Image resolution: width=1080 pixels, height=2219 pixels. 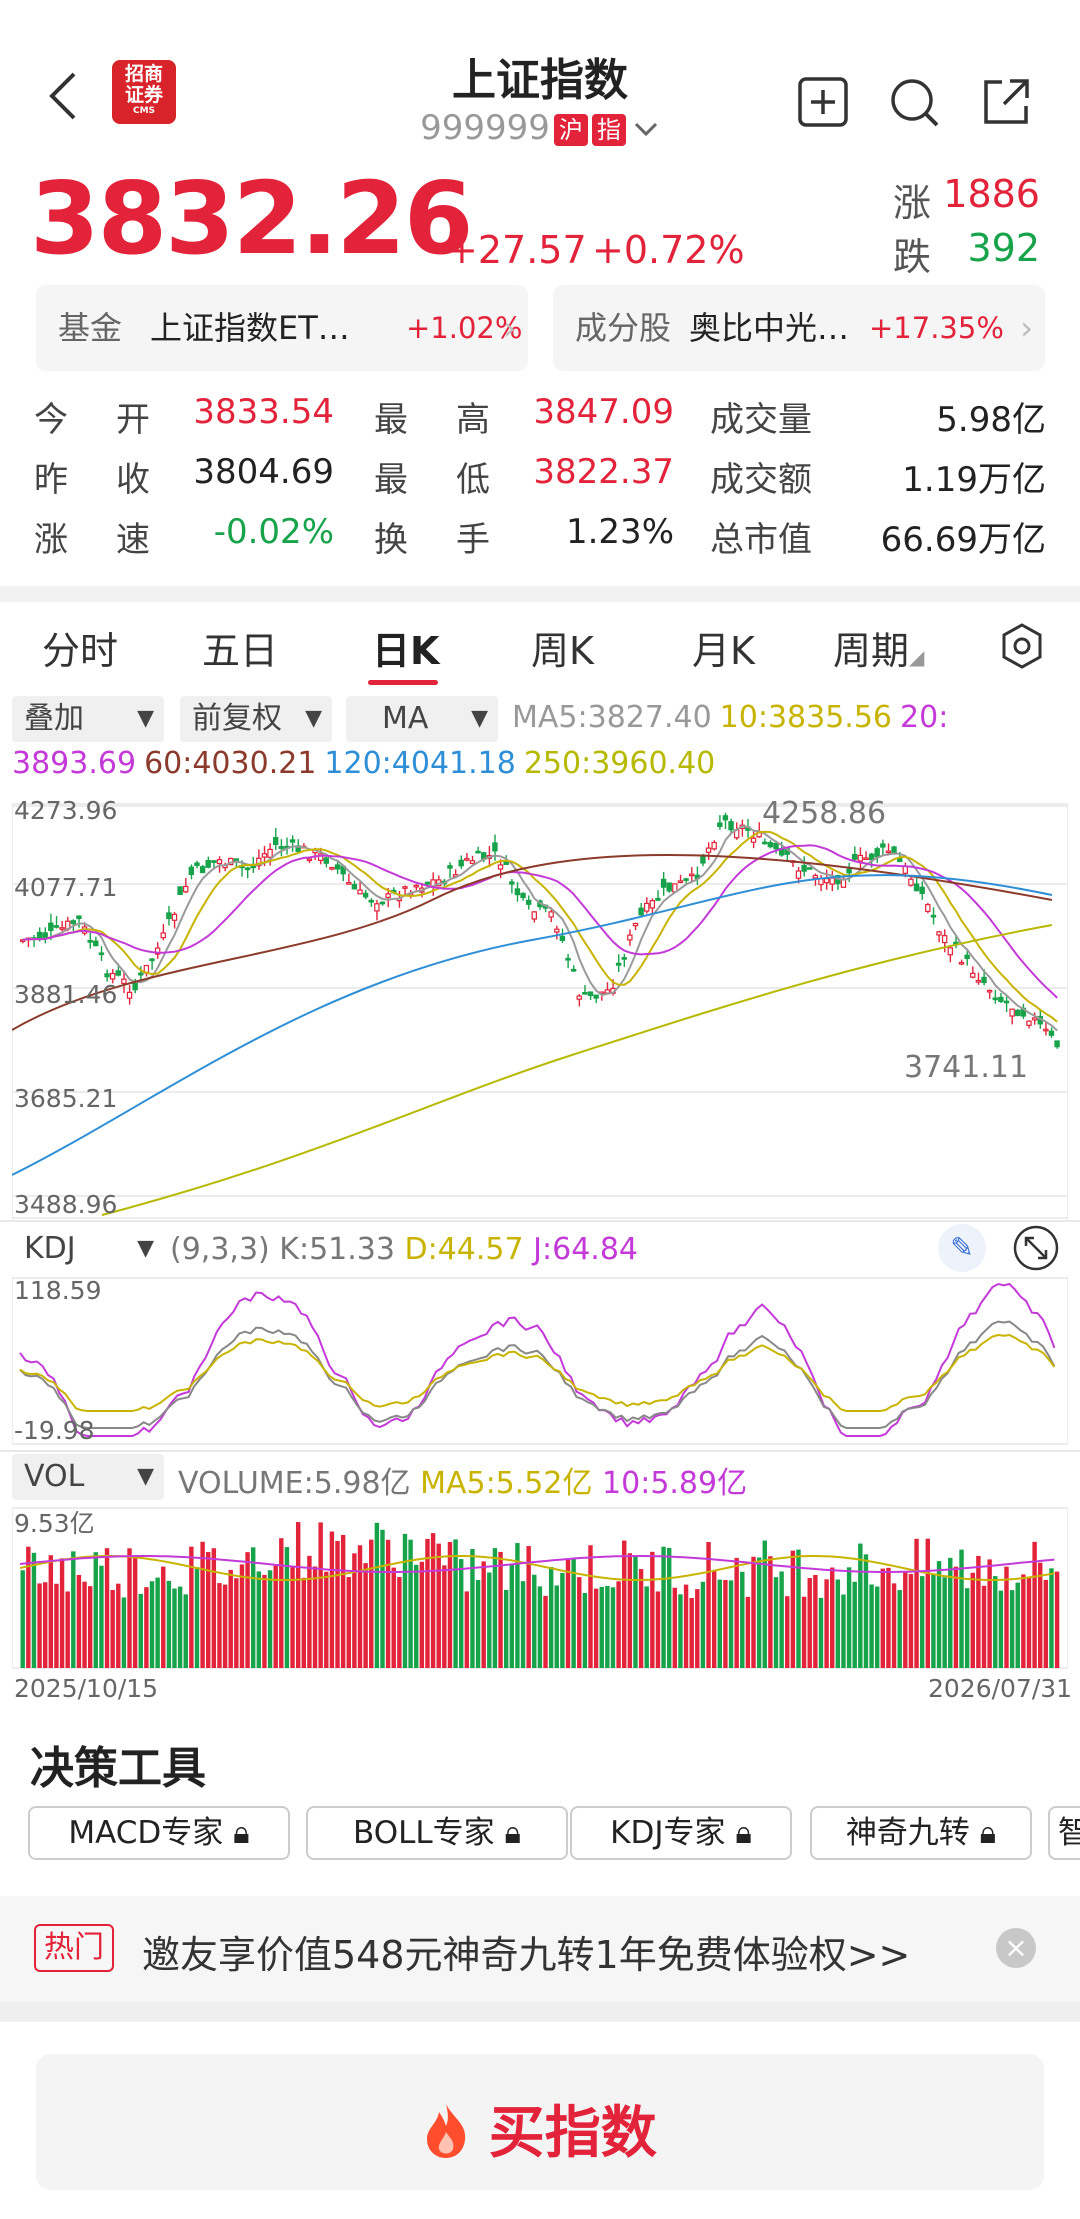 What do you see at coordinates (437, 1833) in the screenshot?
I see `tool-chip-boll: BOLL专家 🔒︎` at bounding box center [437, 1833].